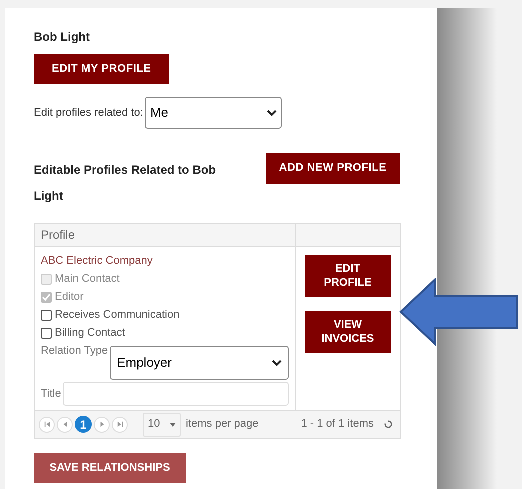 This screenshot has height=489, width=522. What do you see at coordinates (222, 424) in the screenshot?
I see `page-size-label: items per page` at bounding box center [222, 424].